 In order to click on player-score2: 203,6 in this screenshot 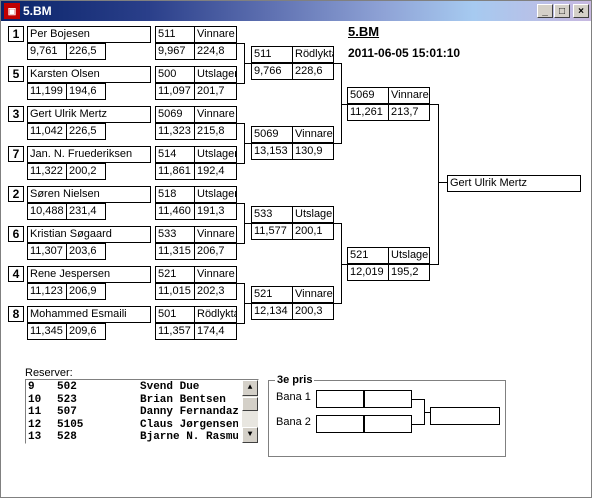, I will do `click(86, 251)`.